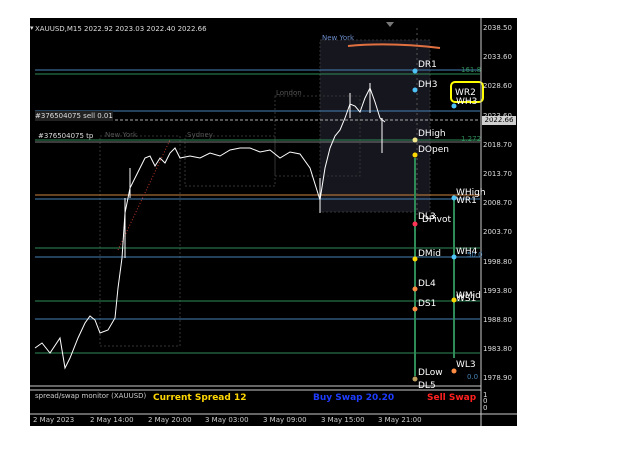  What do you see at coordinates (429, 254) in the screenshot?
I see `dmid-label: DMid` at bounding box center [429, 254].